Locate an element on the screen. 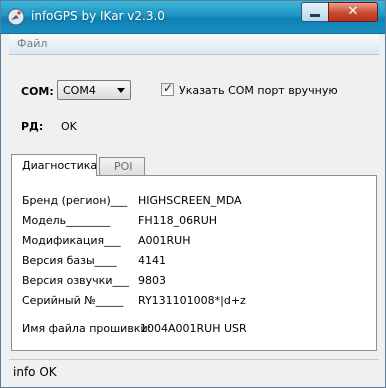  close-icon: ✕ is located at coordinates (353, 11).